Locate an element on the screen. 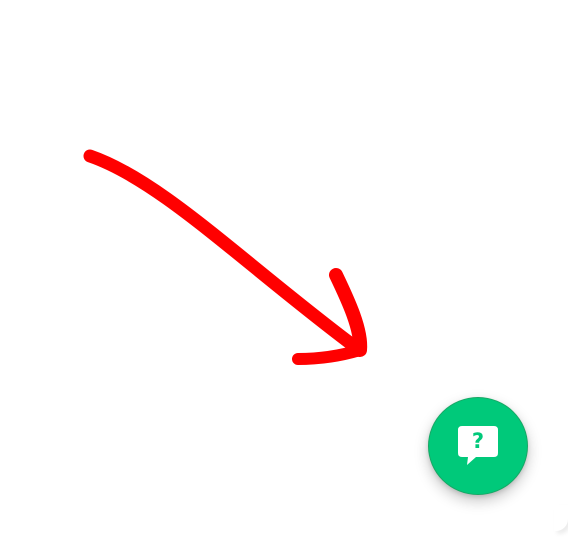  help-chat-button: ? is located at coordinates (478, 446).